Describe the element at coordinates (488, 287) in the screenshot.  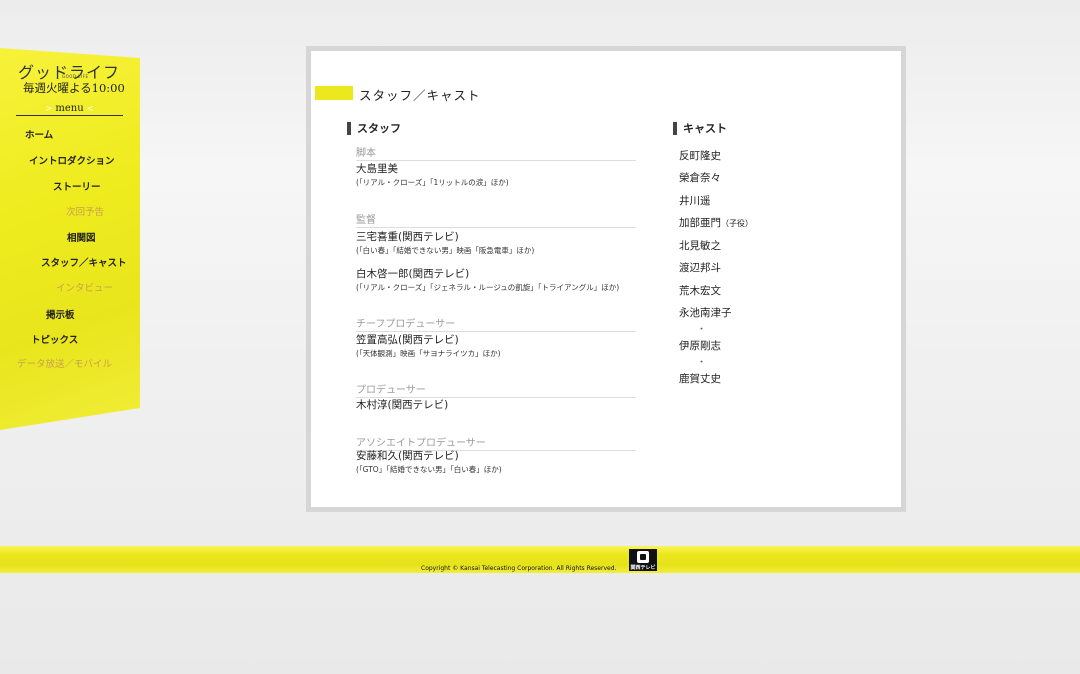
I see `staff-works: (「リアル・クローズ」「ジェネラル・ルージュの凱旋」「トライアングル」ほか)` at that location.